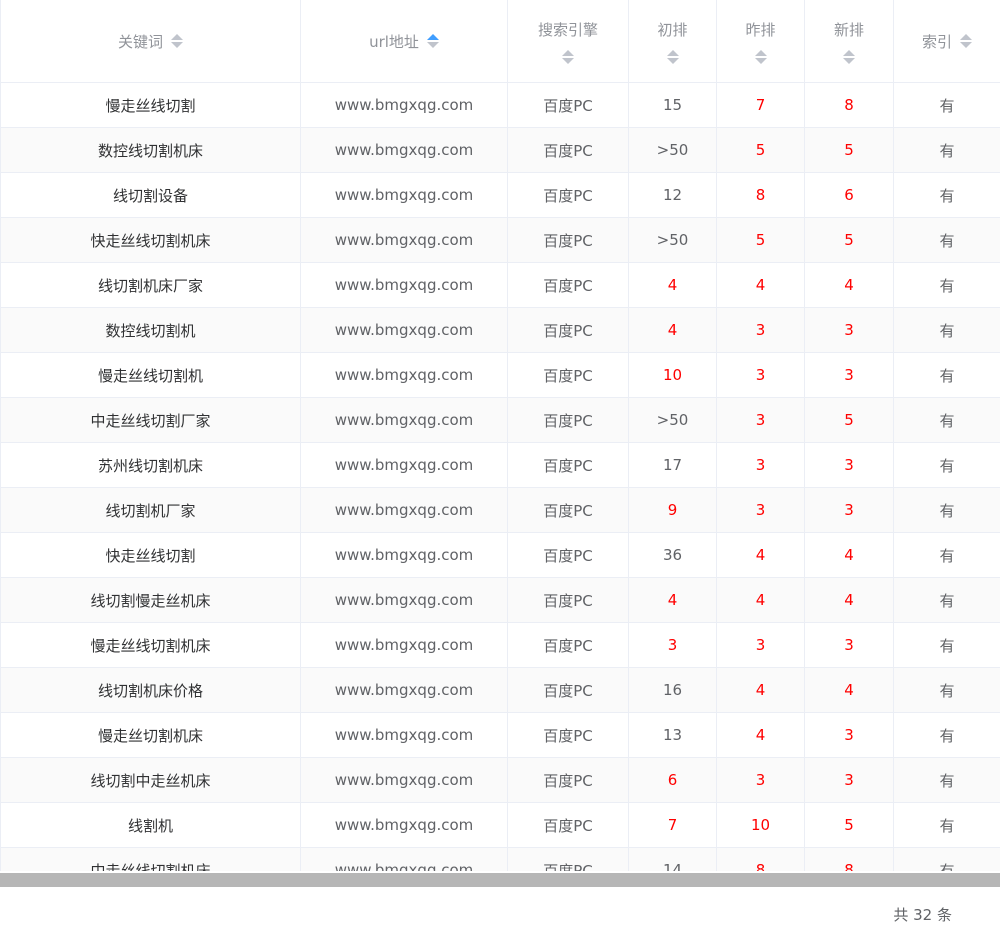  What do you see at coordinates (500, 735) in the screenshot?
I see `table-row: 慢走丝切割机床 www.bmgxqg.com 百度PC 13 4 3 有` at bounding box center [500, 735].